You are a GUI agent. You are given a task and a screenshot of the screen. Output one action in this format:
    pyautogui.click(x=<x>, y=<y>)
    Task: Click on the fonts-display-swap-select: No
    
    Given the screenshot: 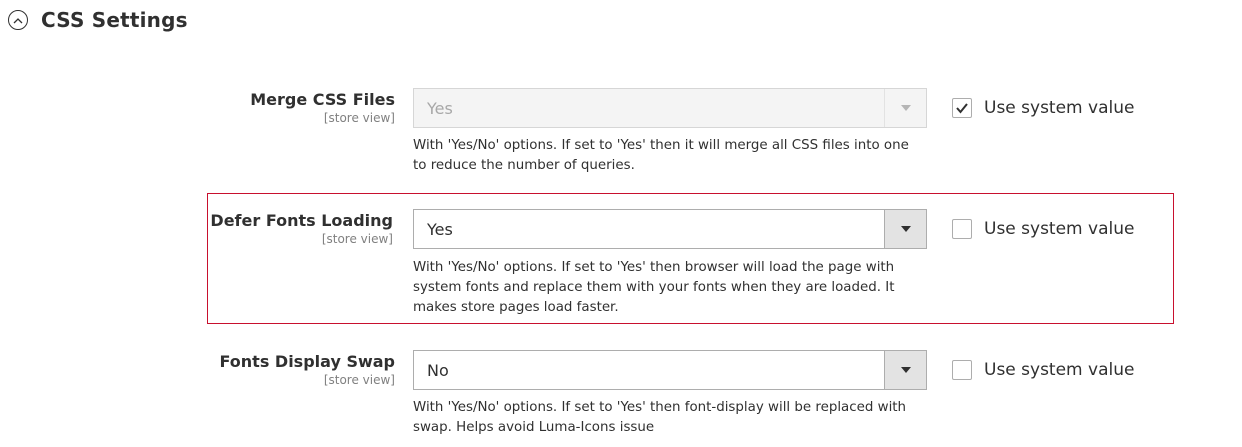 What is the action you would take?
    pyautogui.click(x=670, y=370)
    